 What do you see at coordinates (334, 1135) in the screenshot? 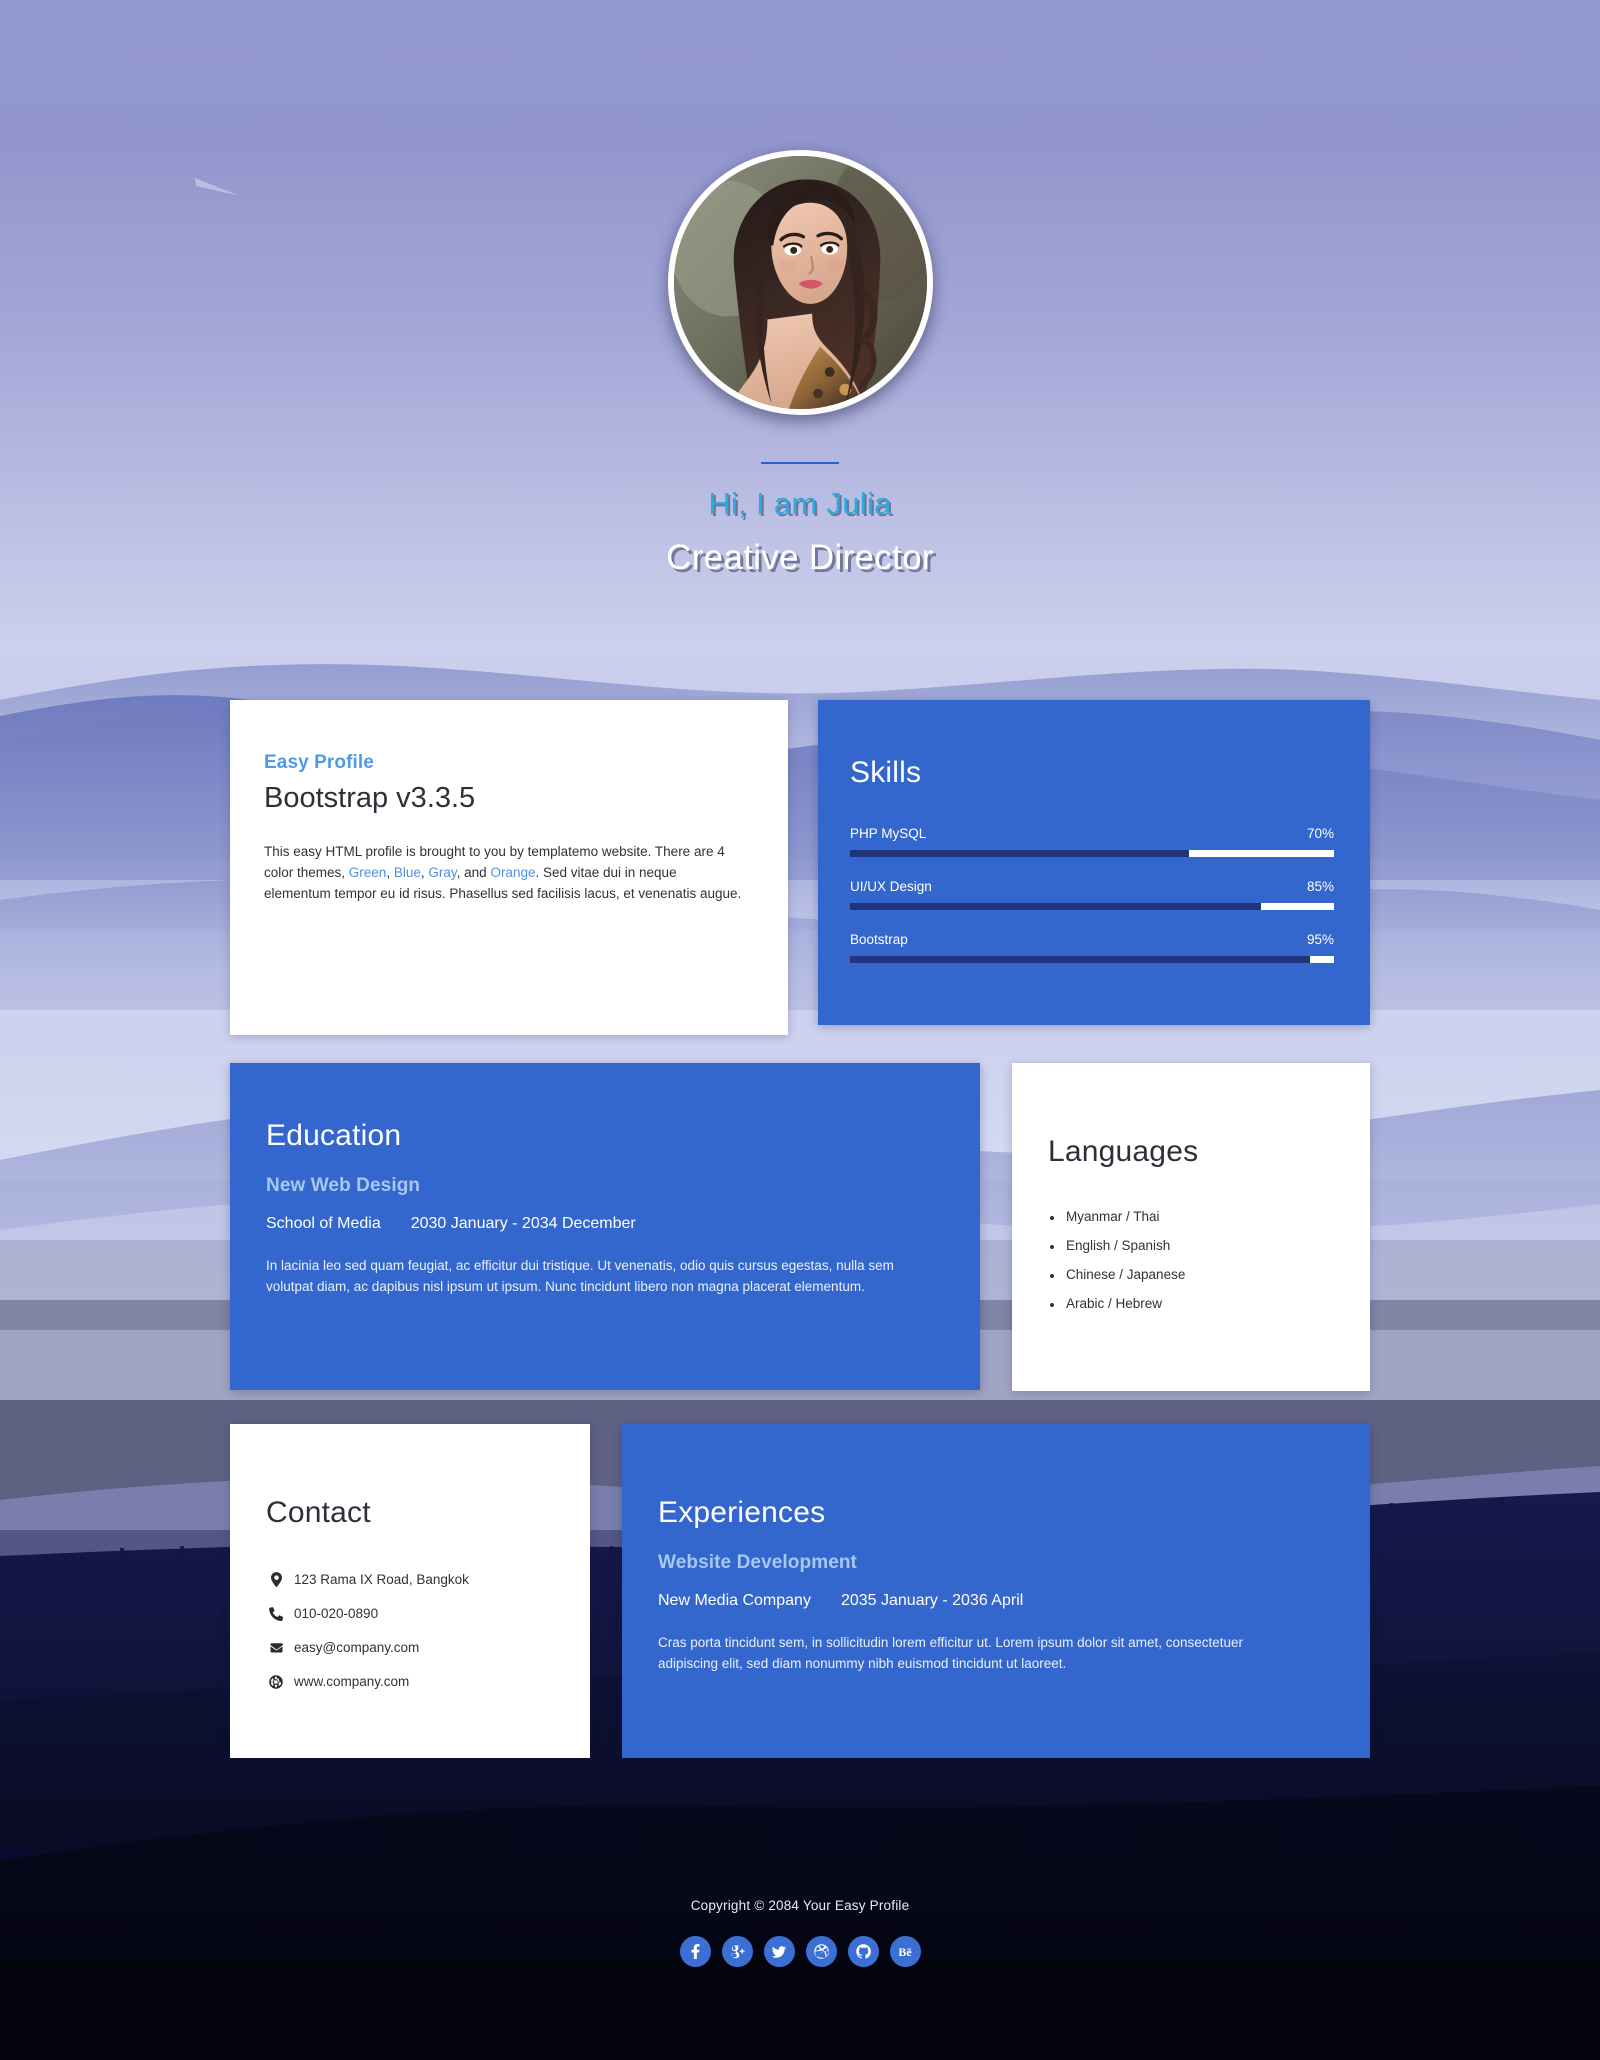
I see `education-card-title: Education` at bounding box center [334, 1135].